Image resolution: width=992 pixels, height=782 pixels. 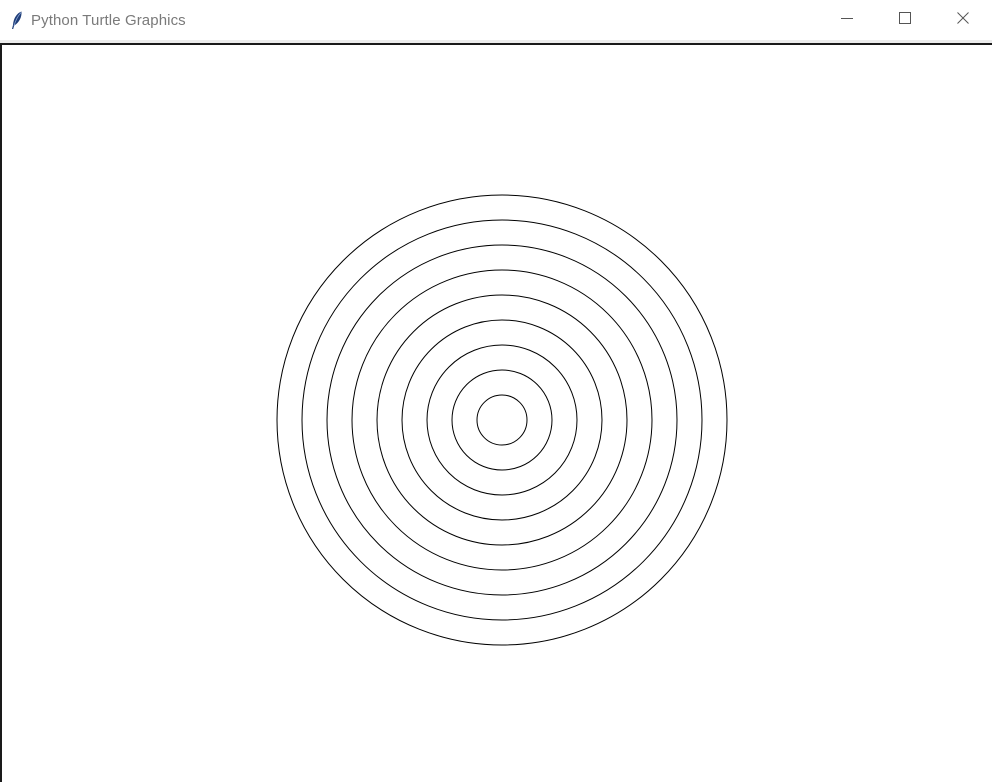 I want to click on window-controls, so click(x=905, y=20).